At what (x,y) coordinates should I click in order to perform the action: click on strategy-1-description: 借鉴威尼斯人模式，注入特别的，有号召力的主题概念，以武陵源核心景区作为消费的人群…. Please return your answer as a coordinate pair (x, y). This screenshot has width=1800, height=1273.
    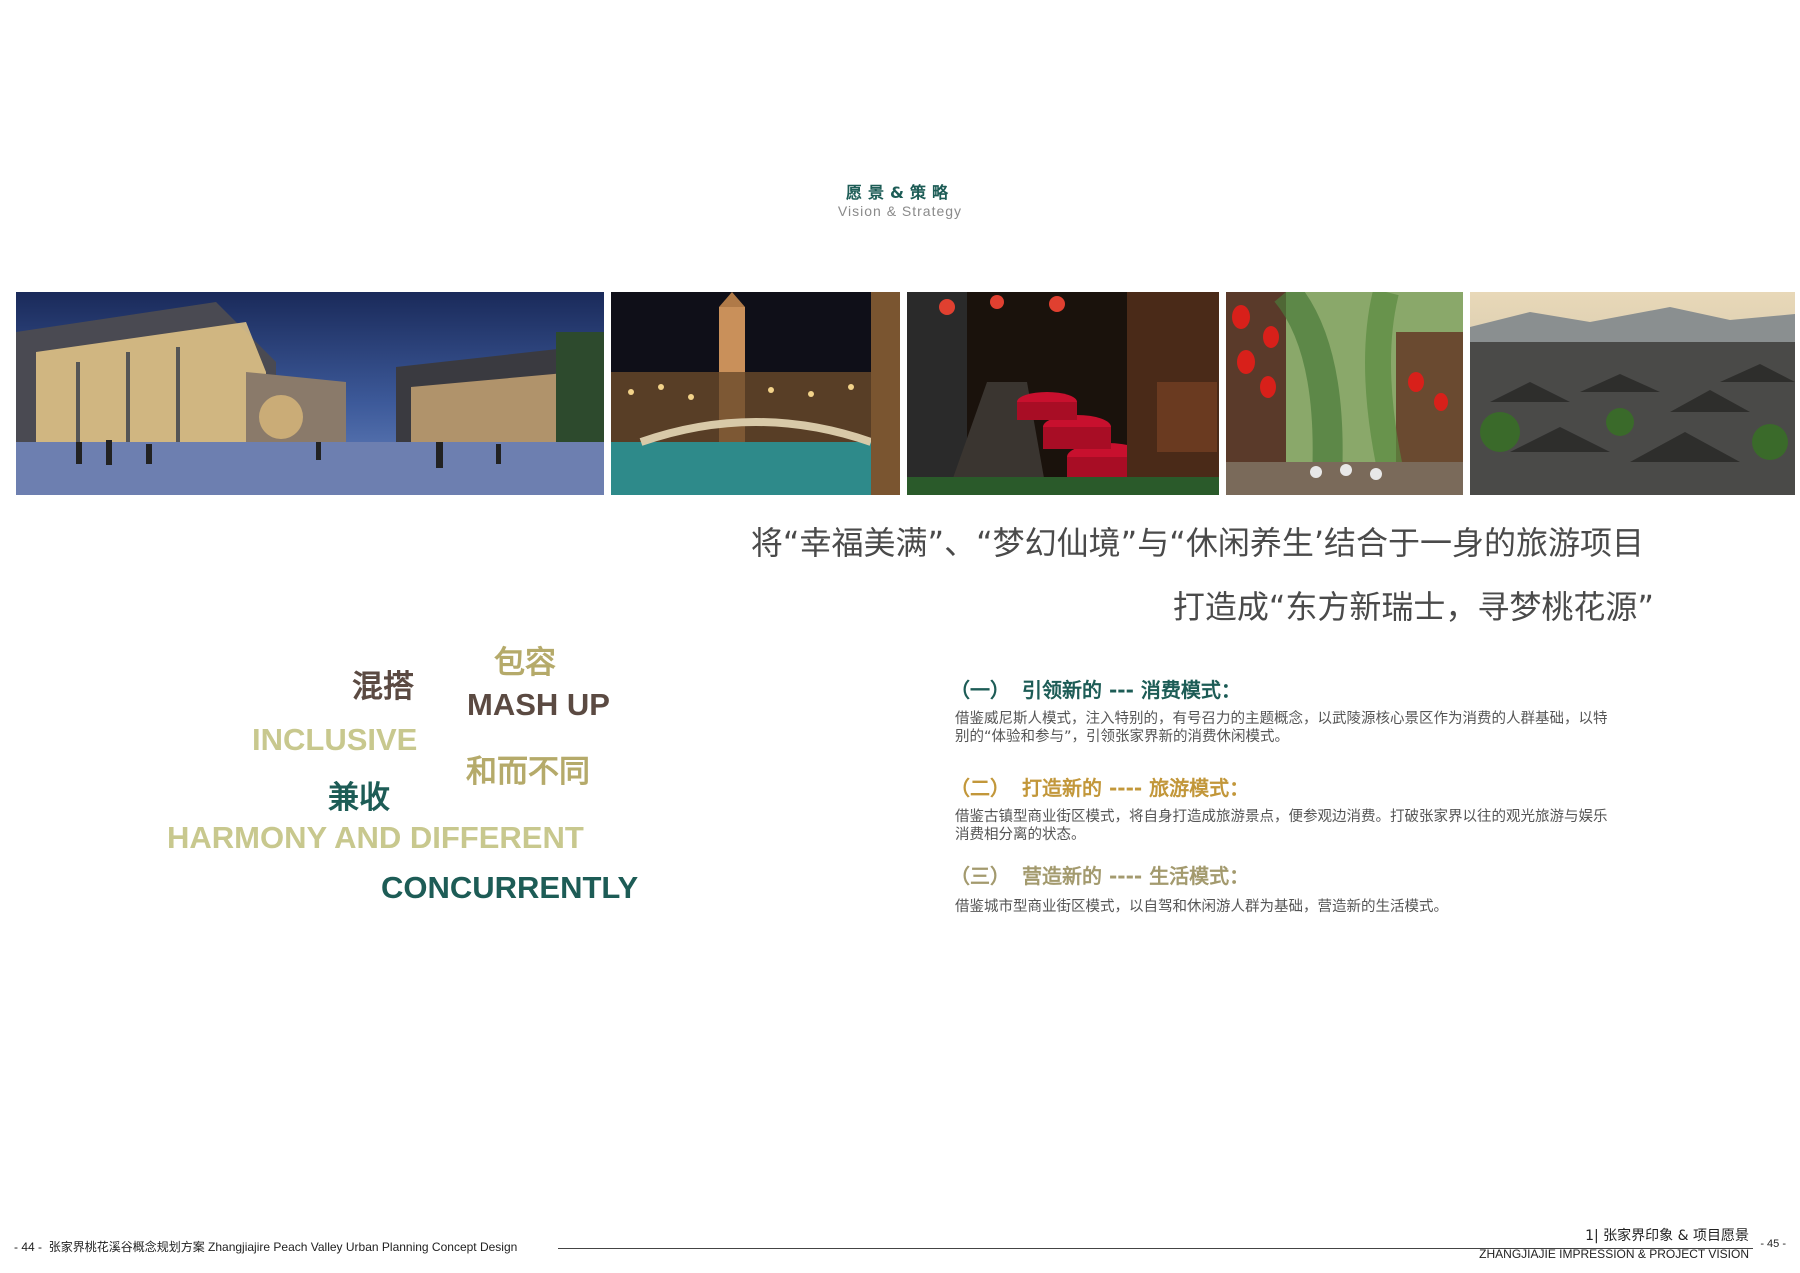
    Looking at the image, I should click on (1281, 728).